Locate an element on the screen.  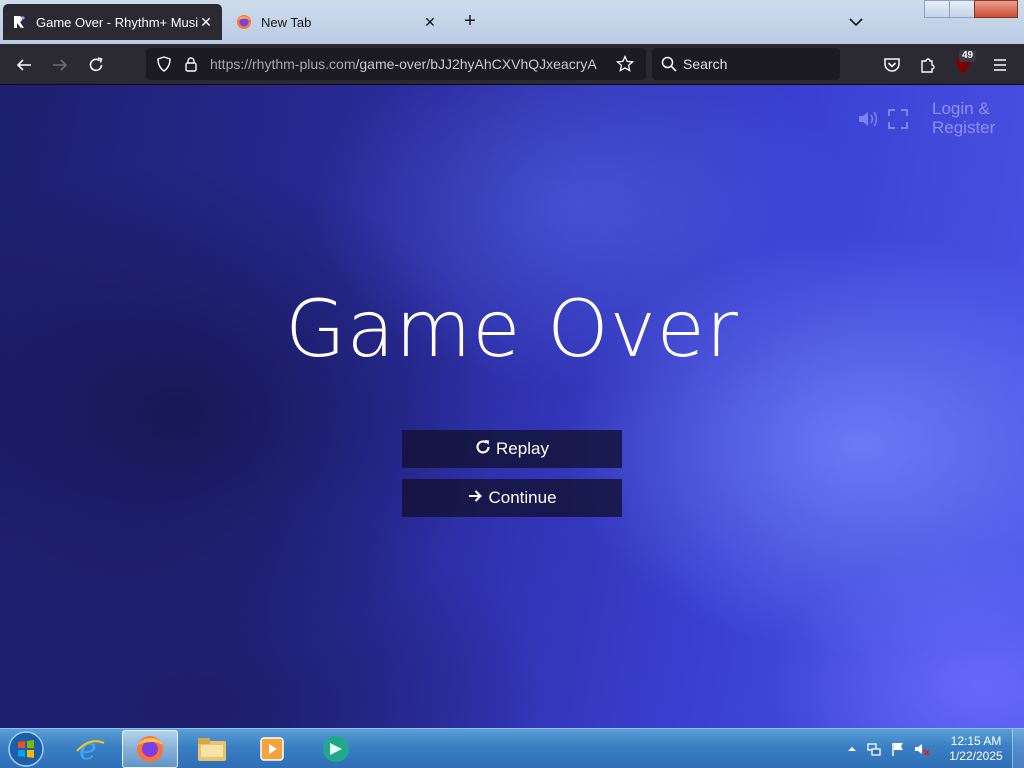
replay-label: Replay is located at coordinates (522, 448).